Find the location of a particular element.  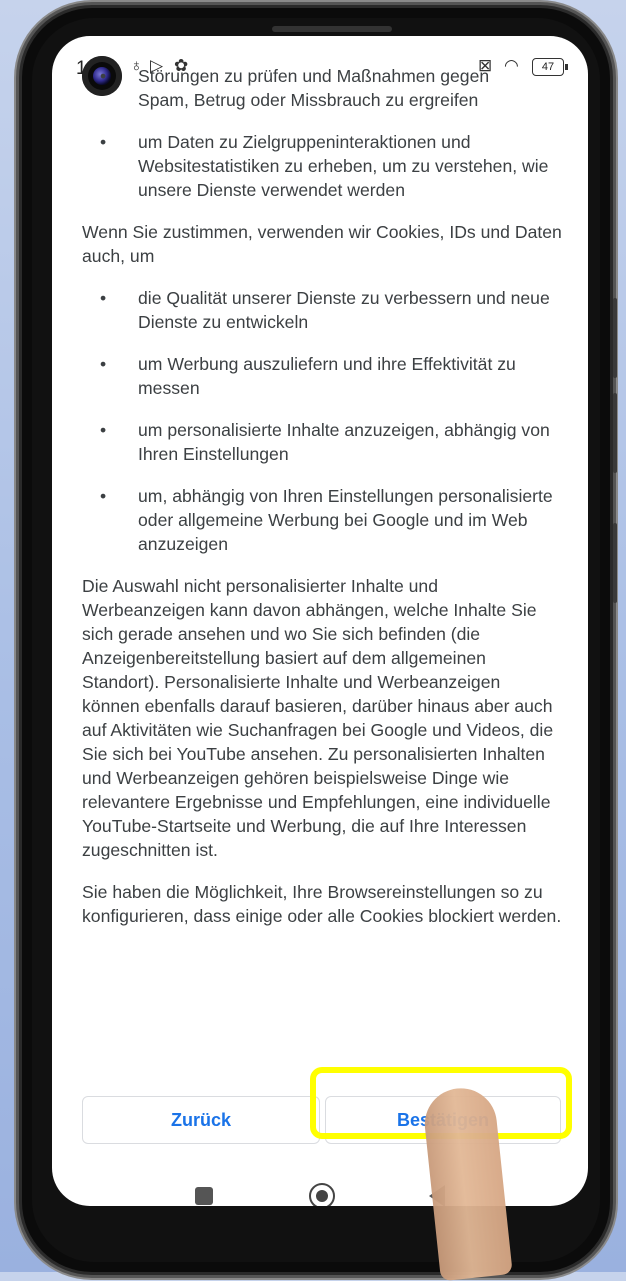

navigation-bar is located at coordinates (320, 1188).